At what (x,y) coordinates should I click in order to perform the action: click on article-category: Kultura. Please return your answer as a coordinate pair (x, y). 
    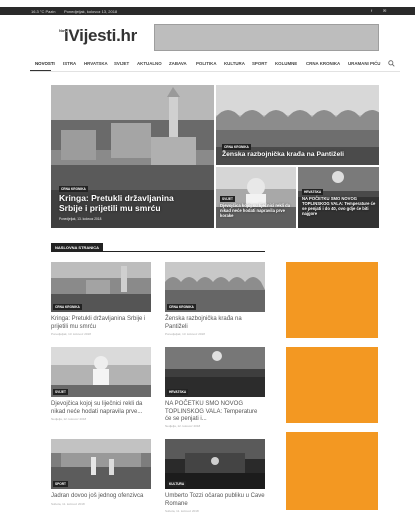
    Looking at the image, I should click on (177, 484).